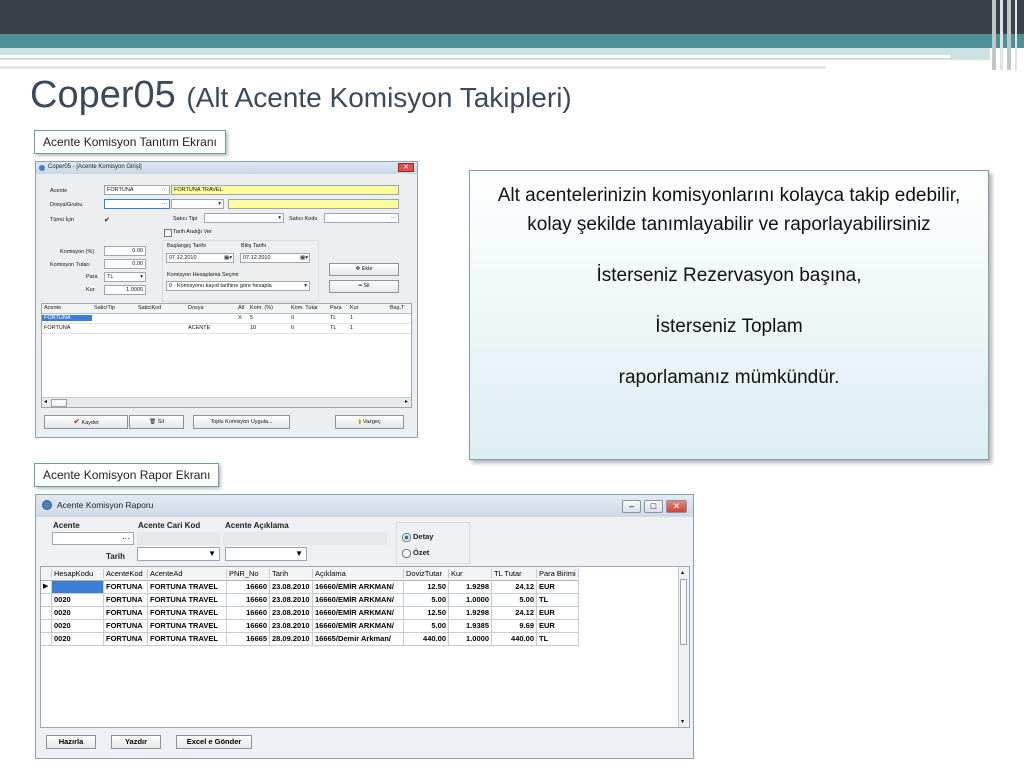 This screenshot has width=1024, height=768. Describe the element at coordinates (161, 308) in the screenshot. I see `column-header: SaticiKod` at that location.